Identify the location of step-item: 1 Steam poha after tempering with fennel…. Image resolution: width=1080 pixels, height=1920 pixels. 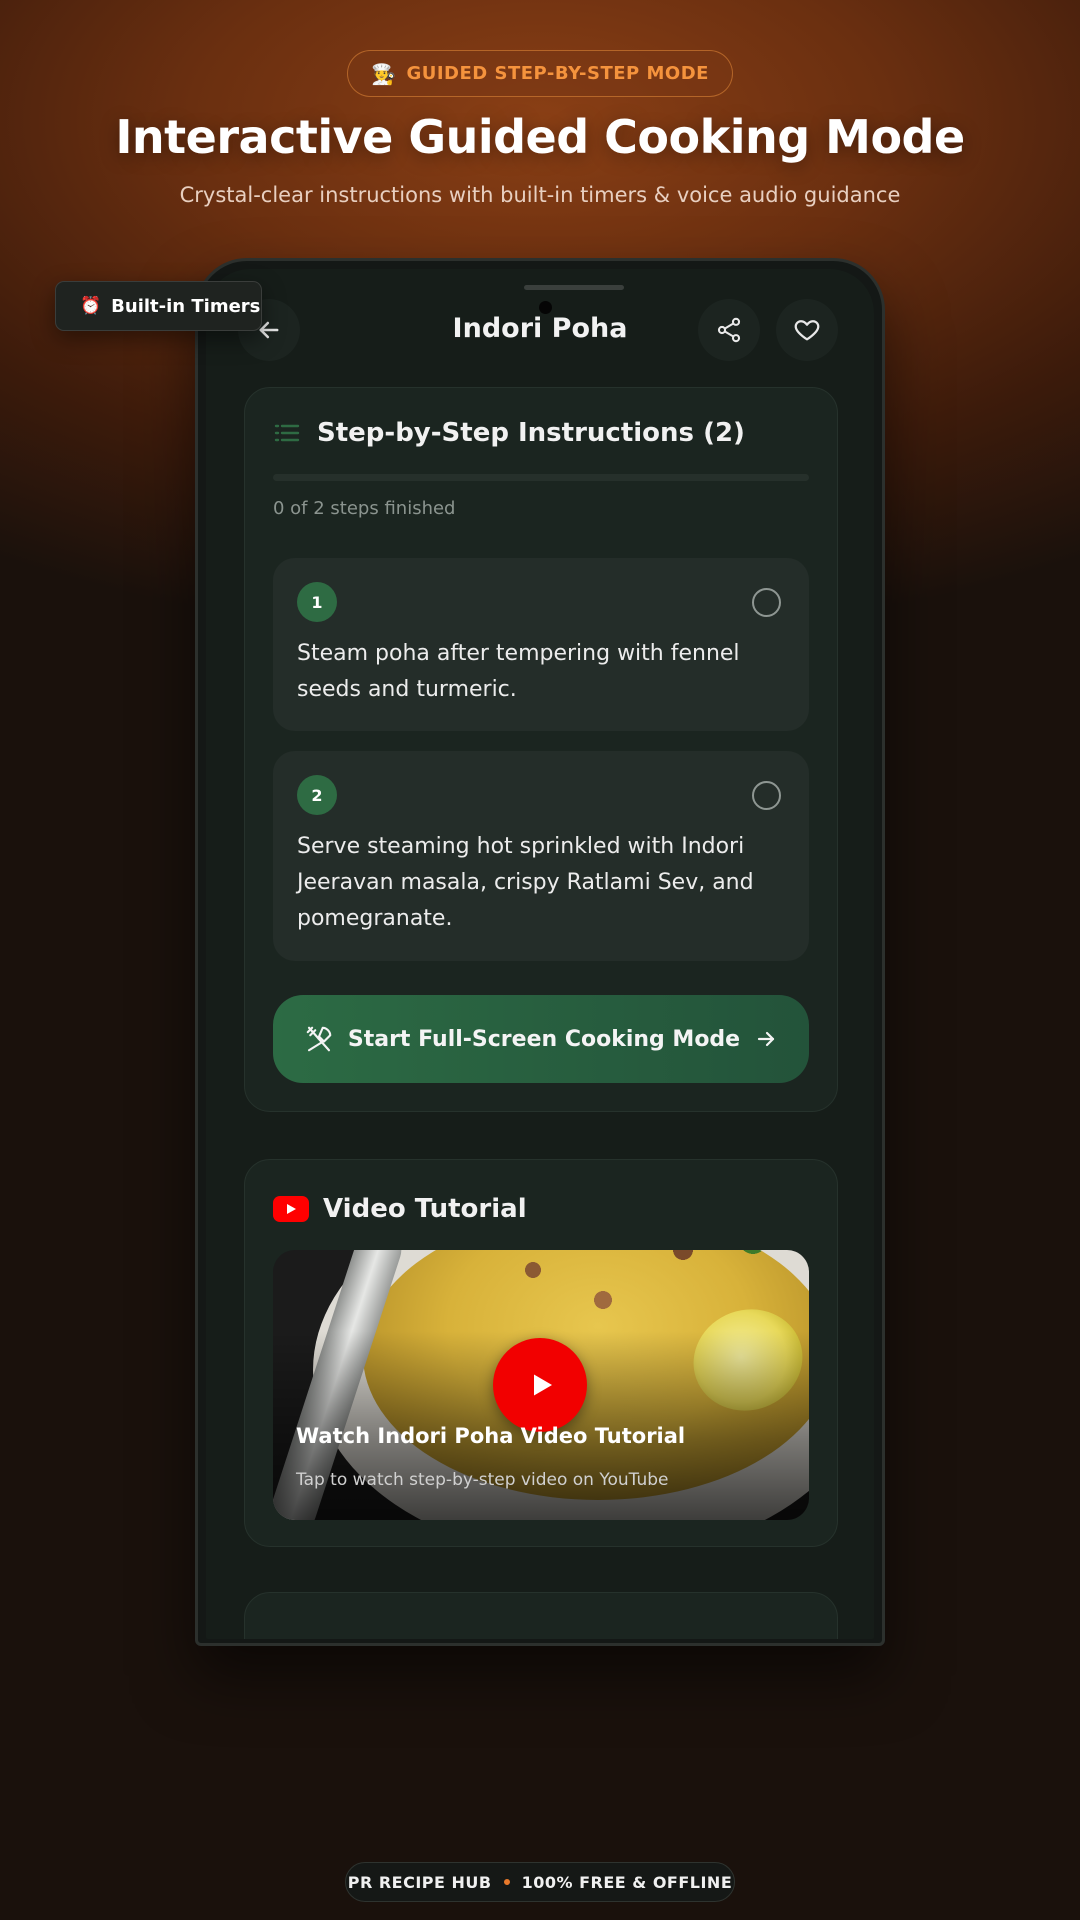
(541, 644).